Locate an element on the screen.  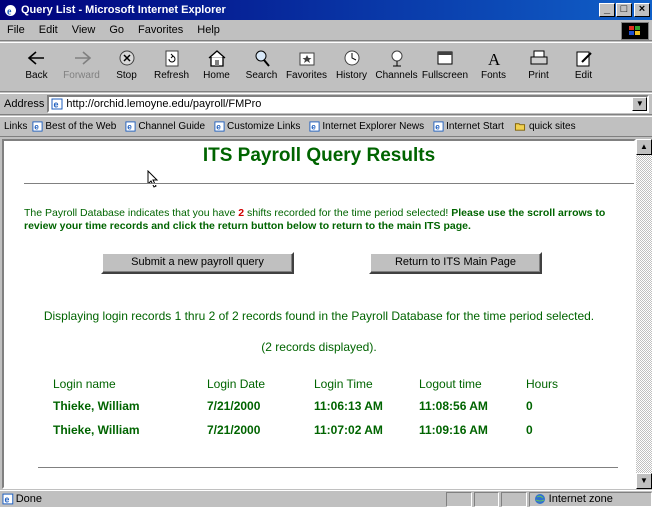
link-internet-start: e Internet Start is located at coordinates (468, 126).